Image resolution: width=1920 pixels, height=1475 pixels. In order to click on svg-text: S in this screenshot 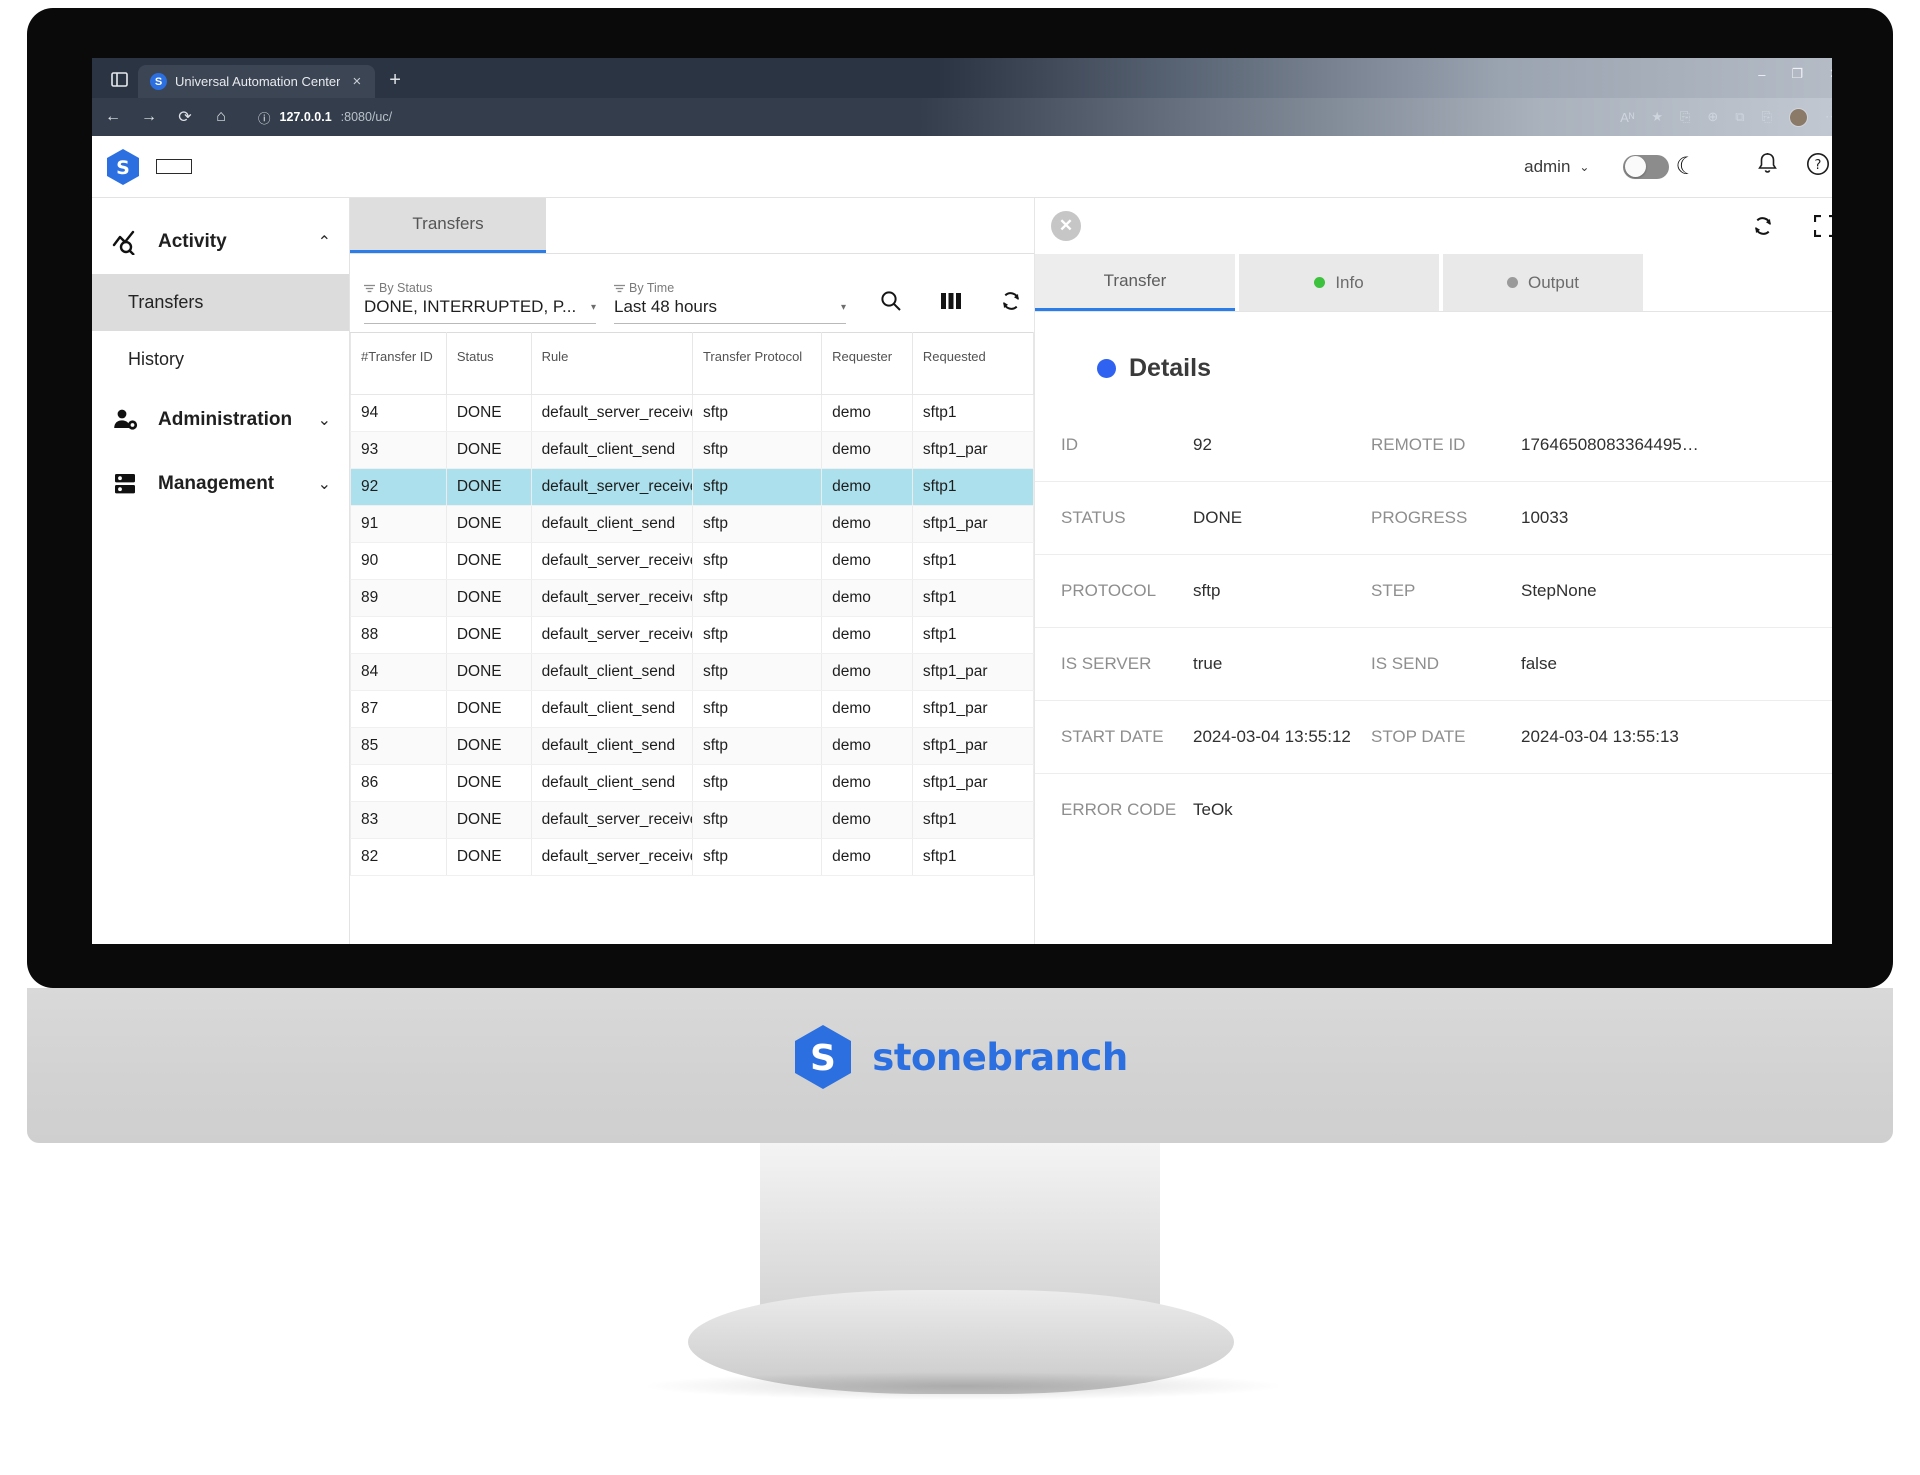, I will do `click(123, 168)`.